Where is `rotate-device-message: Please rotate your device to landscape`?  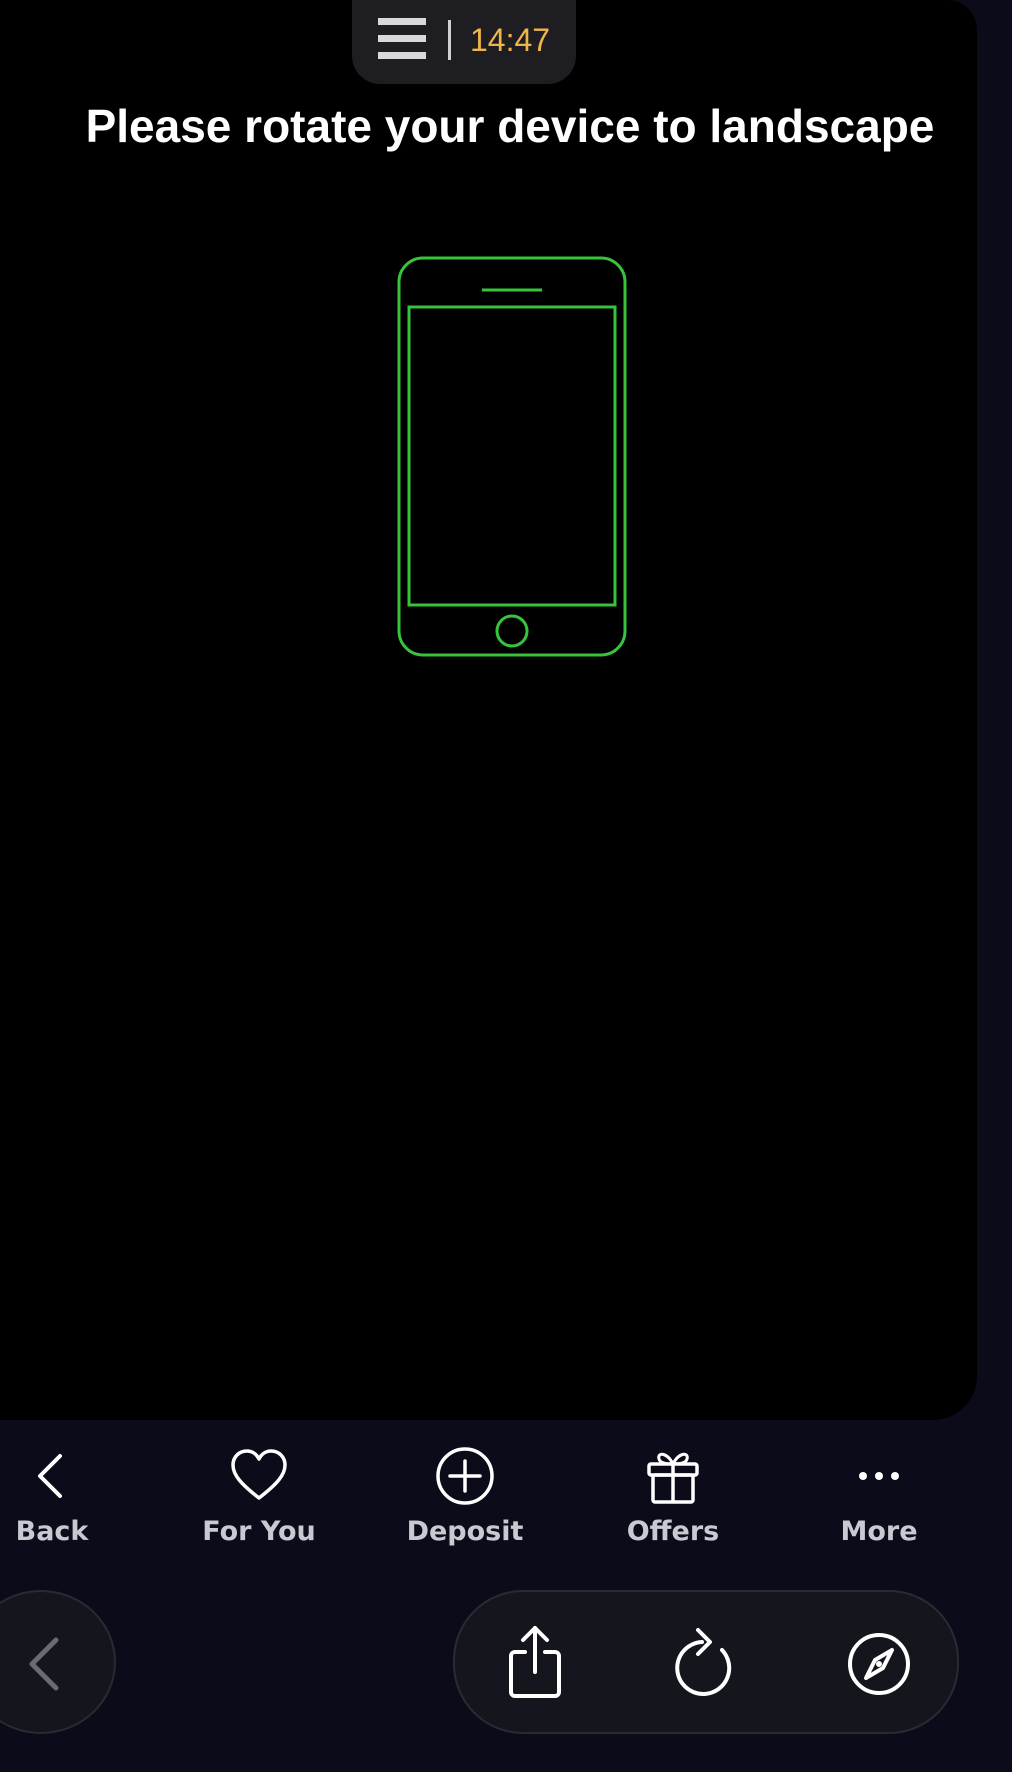
rotate-device-message: Please rotate your device to landscape is located at coordinates (510, 126).